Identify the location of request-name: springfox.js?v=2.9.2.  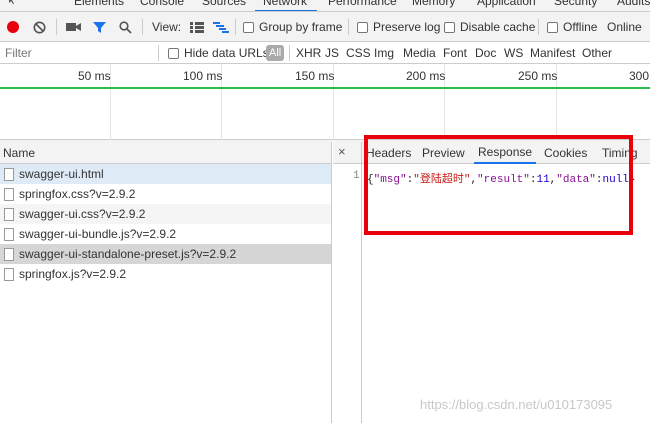
(73, 274).